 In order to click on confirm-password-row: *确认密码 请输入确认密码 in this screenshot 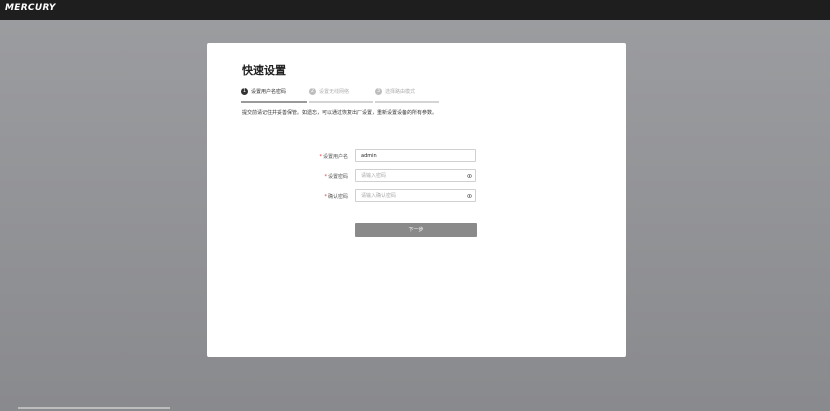, I will do `click(416, 196)`.